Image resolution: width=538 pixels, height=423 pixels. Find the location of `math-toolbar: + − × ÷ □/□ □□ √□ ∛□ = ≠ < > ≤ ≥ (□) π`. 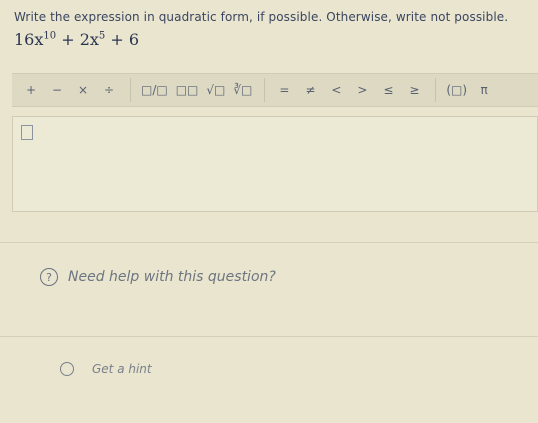

math-toolbar: + − × ÷ □/□ □□ √□ ∛□ = ≠ < > ≤ ≥ (□) π is located at coordinates (275, 90).